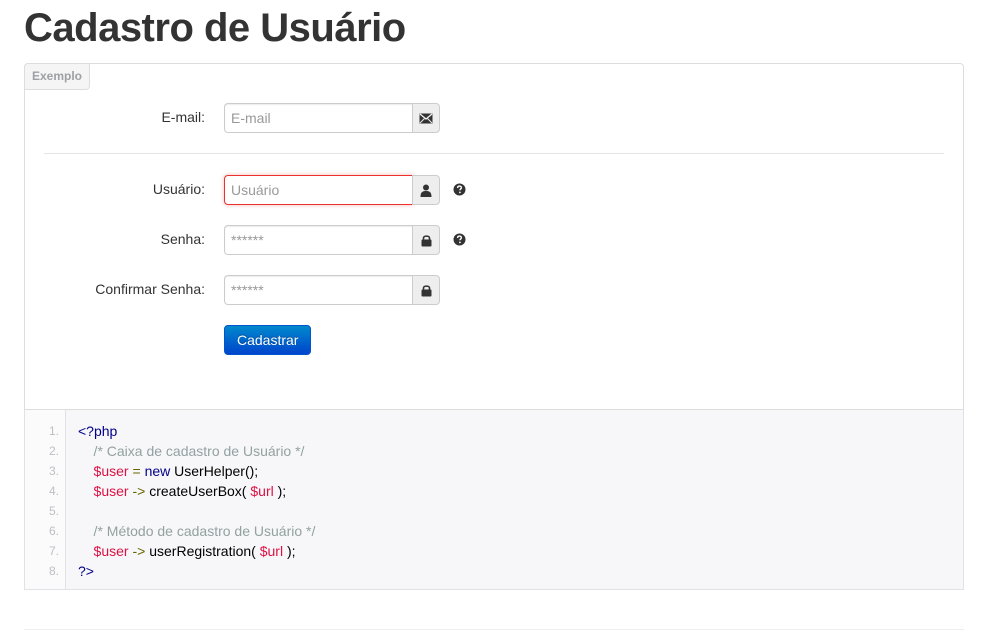 This screenshot has width=990, height=642. Describe the element at coordinates (53, 531) in the screenshot. I see `line-number: 6.` at that location.